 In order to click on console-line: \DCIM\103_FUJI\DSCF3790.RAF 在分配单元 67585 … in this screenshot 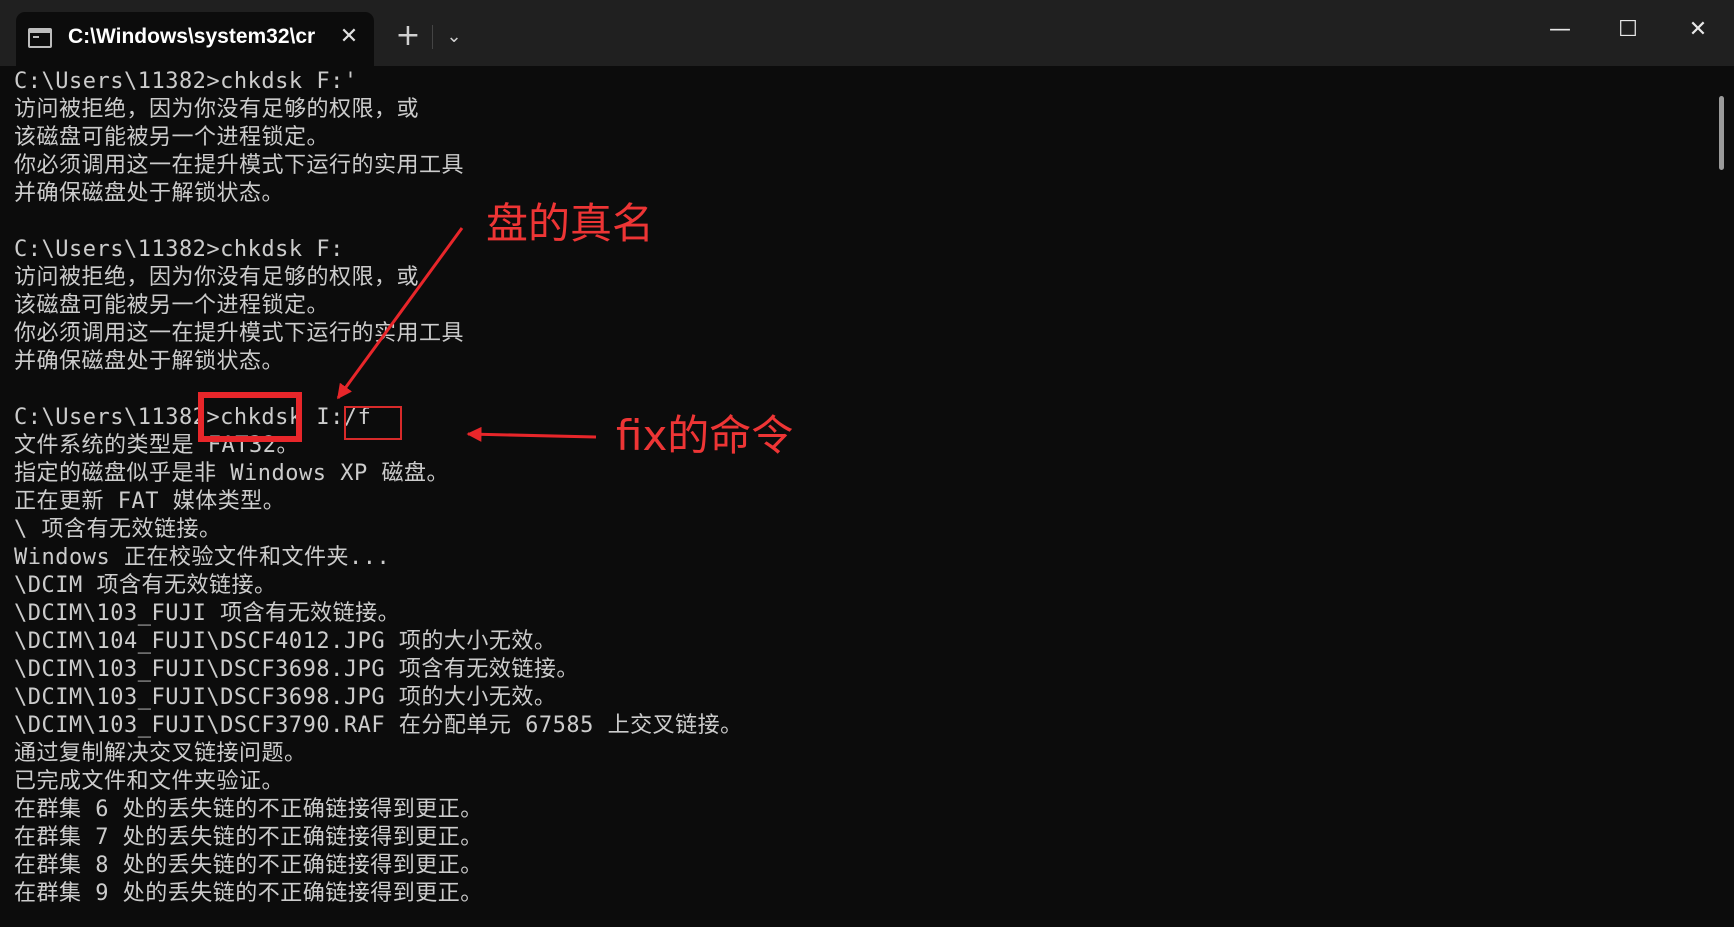, I will do `click(378, 725)`.